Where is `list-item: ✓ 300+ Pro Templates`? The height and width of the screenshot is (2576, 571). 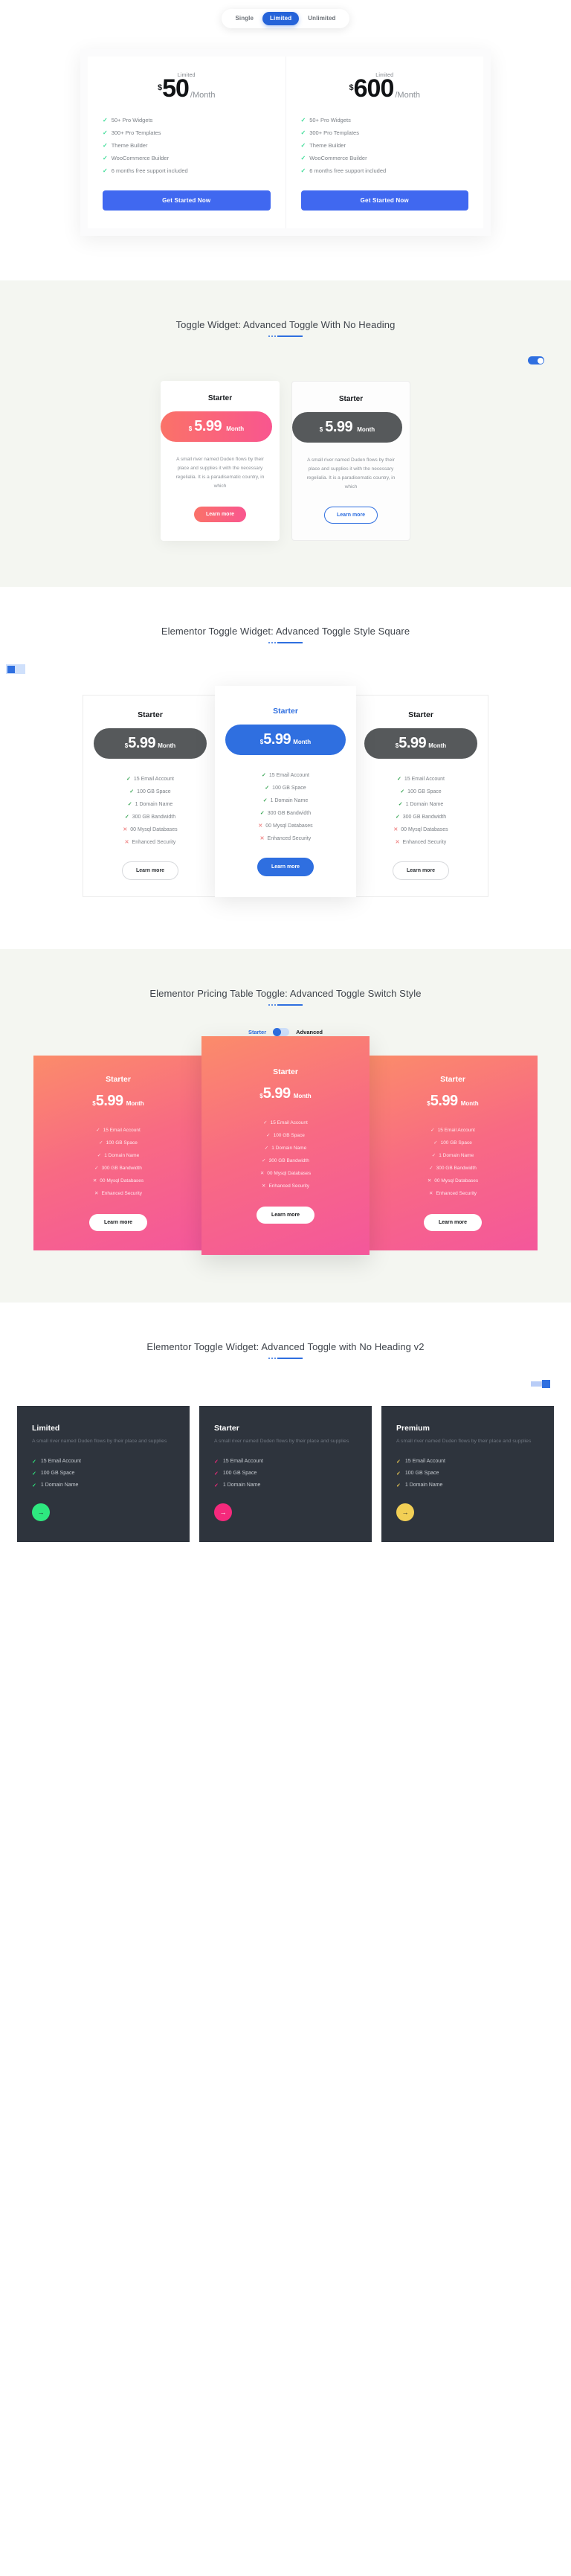
list-item: ✓ 300+ Pro Templates is located at coordinates (187, 132).